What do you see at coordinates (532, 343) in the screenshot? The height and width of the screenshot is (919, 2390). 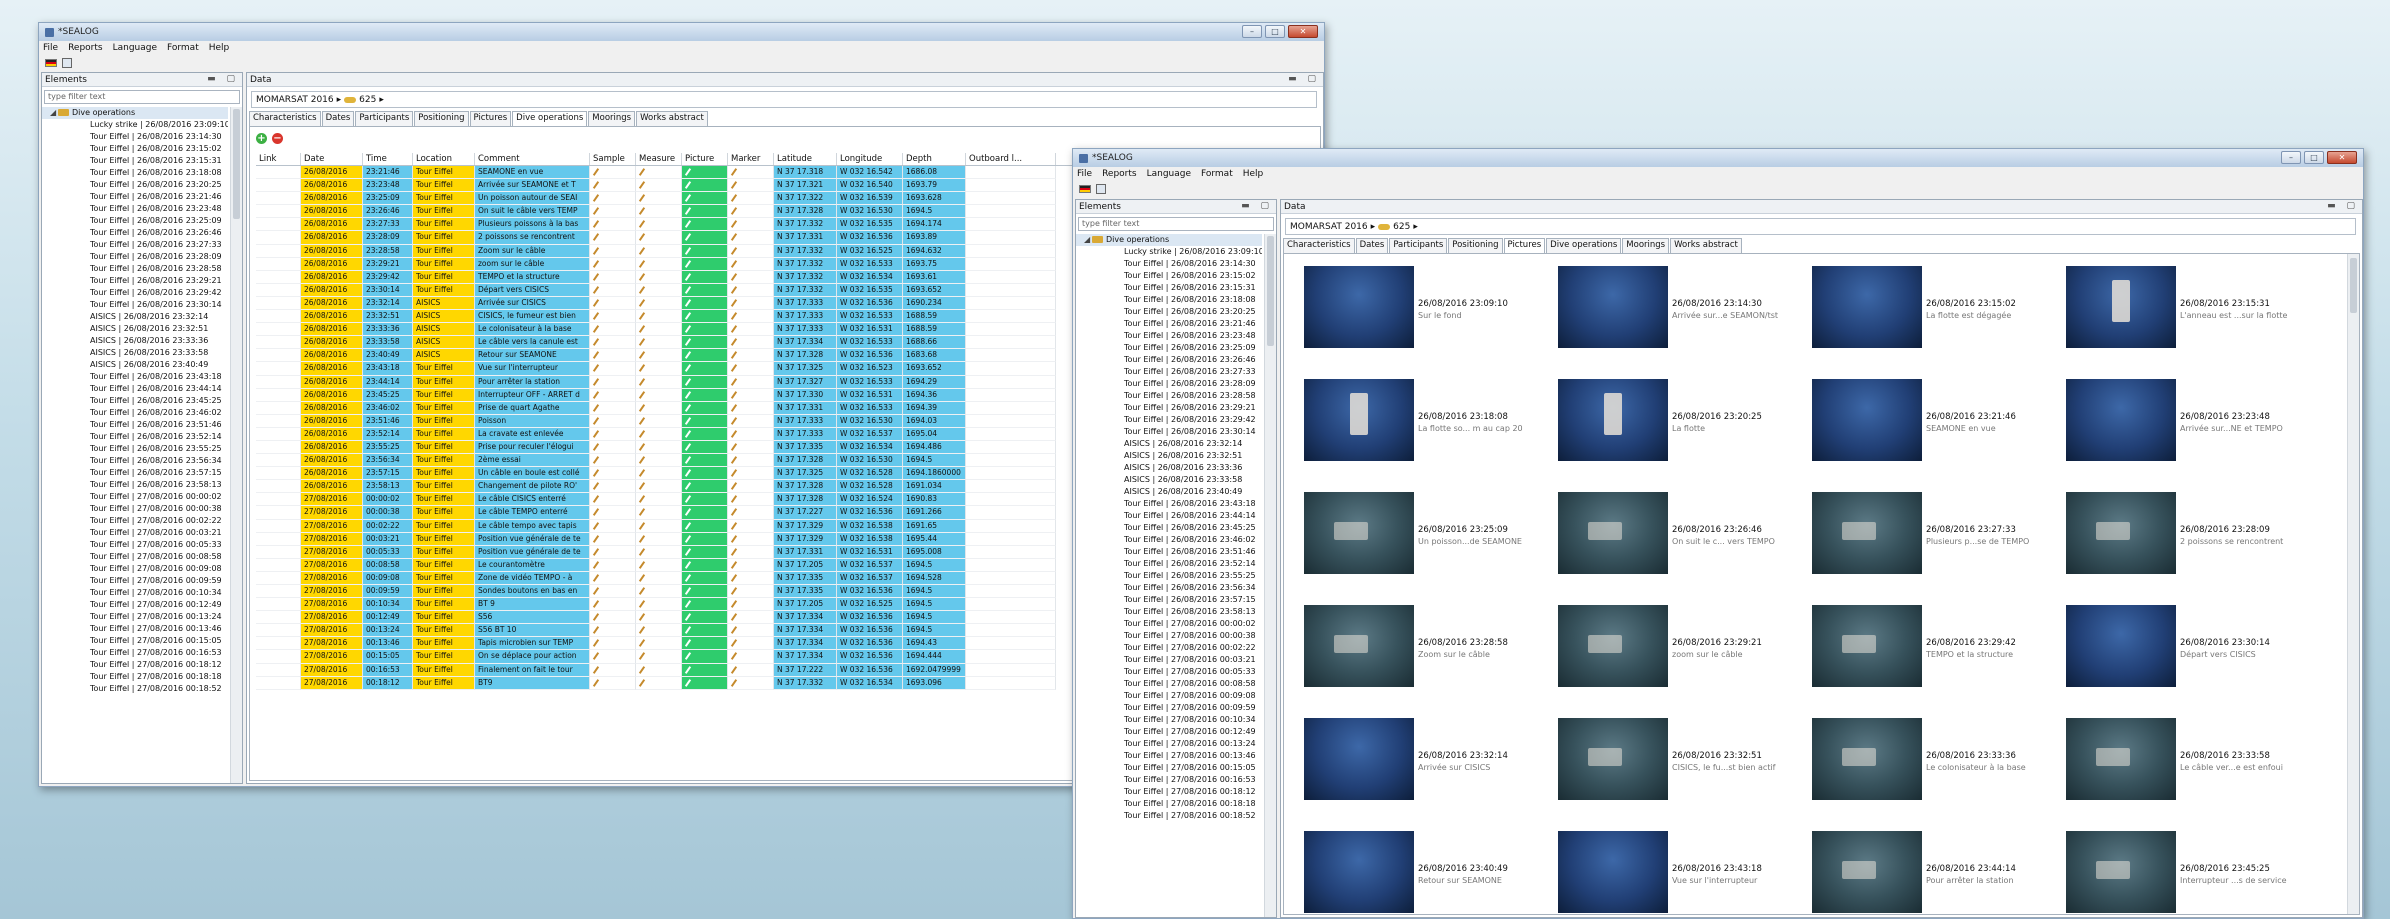 I see `cell-com: Le câble vers la canule est` at bounding box center [532, 343].